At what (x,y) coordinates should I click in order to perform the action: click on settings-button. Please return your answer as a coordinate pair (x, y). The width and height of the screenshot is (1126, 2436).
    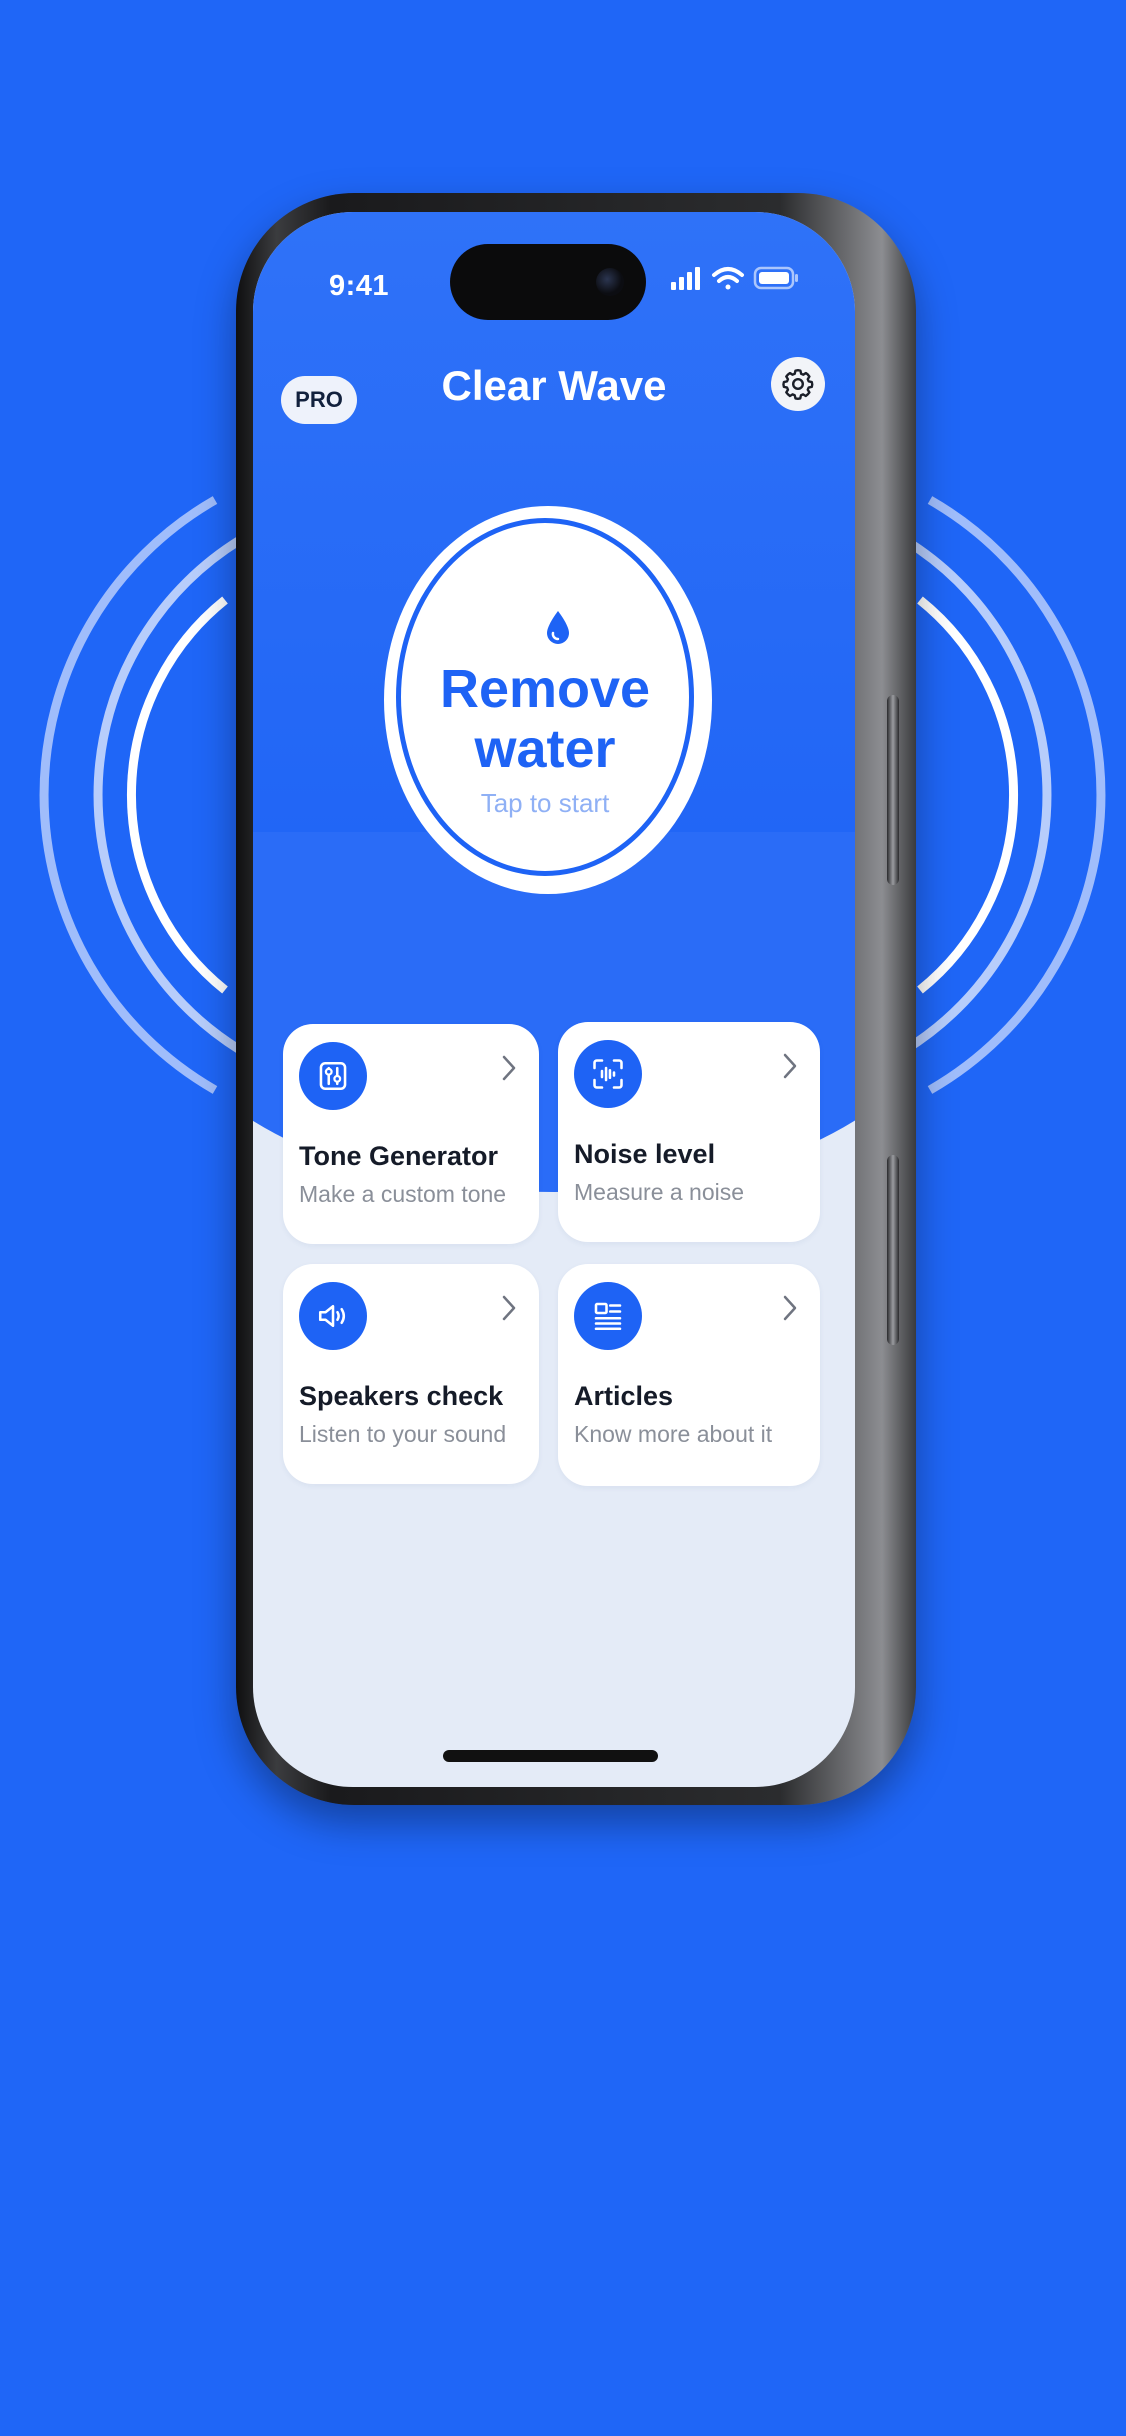
    Looking at the image, I should click on (798, 384).